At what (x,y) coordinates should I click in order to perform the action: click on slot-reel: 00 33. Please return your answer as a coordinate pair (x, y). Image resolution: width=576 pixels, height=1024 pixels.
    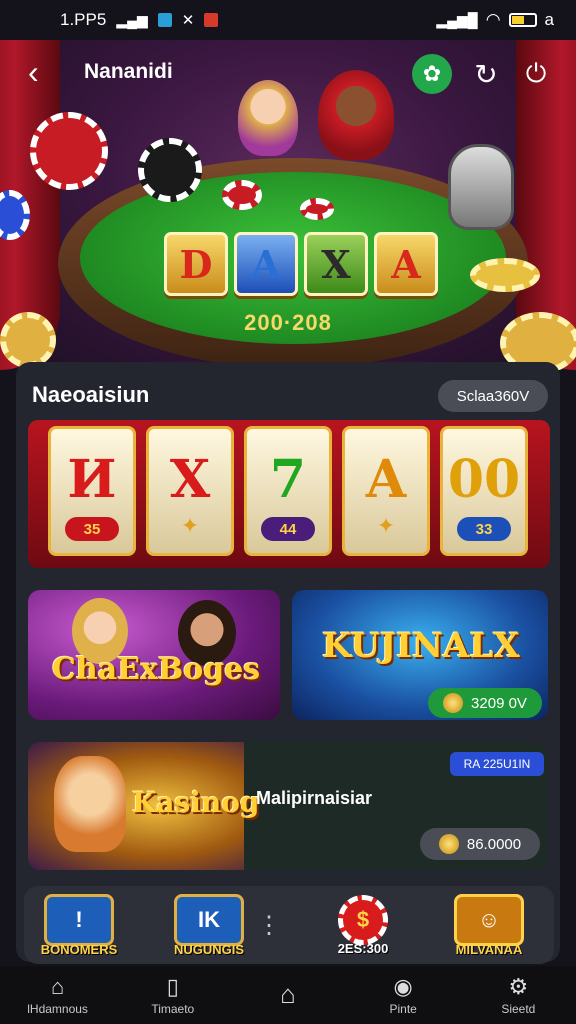
    Looking at the image, I should click on (484, 491).